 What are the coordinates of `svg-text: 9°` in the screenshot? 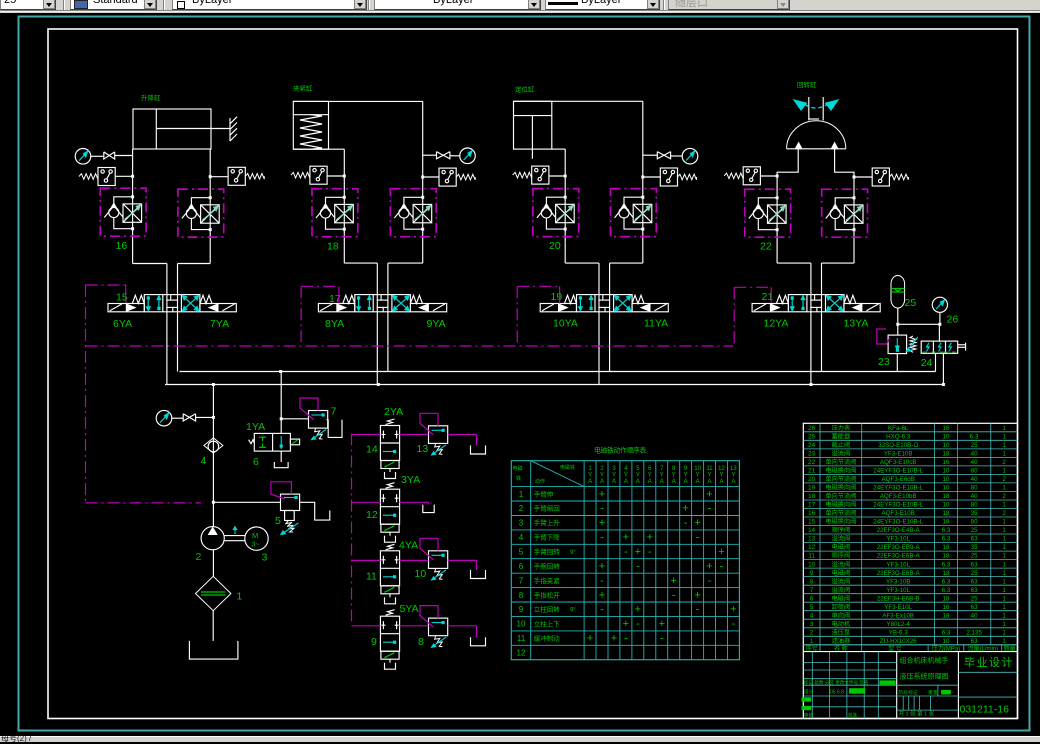 It's located at (573, 553).